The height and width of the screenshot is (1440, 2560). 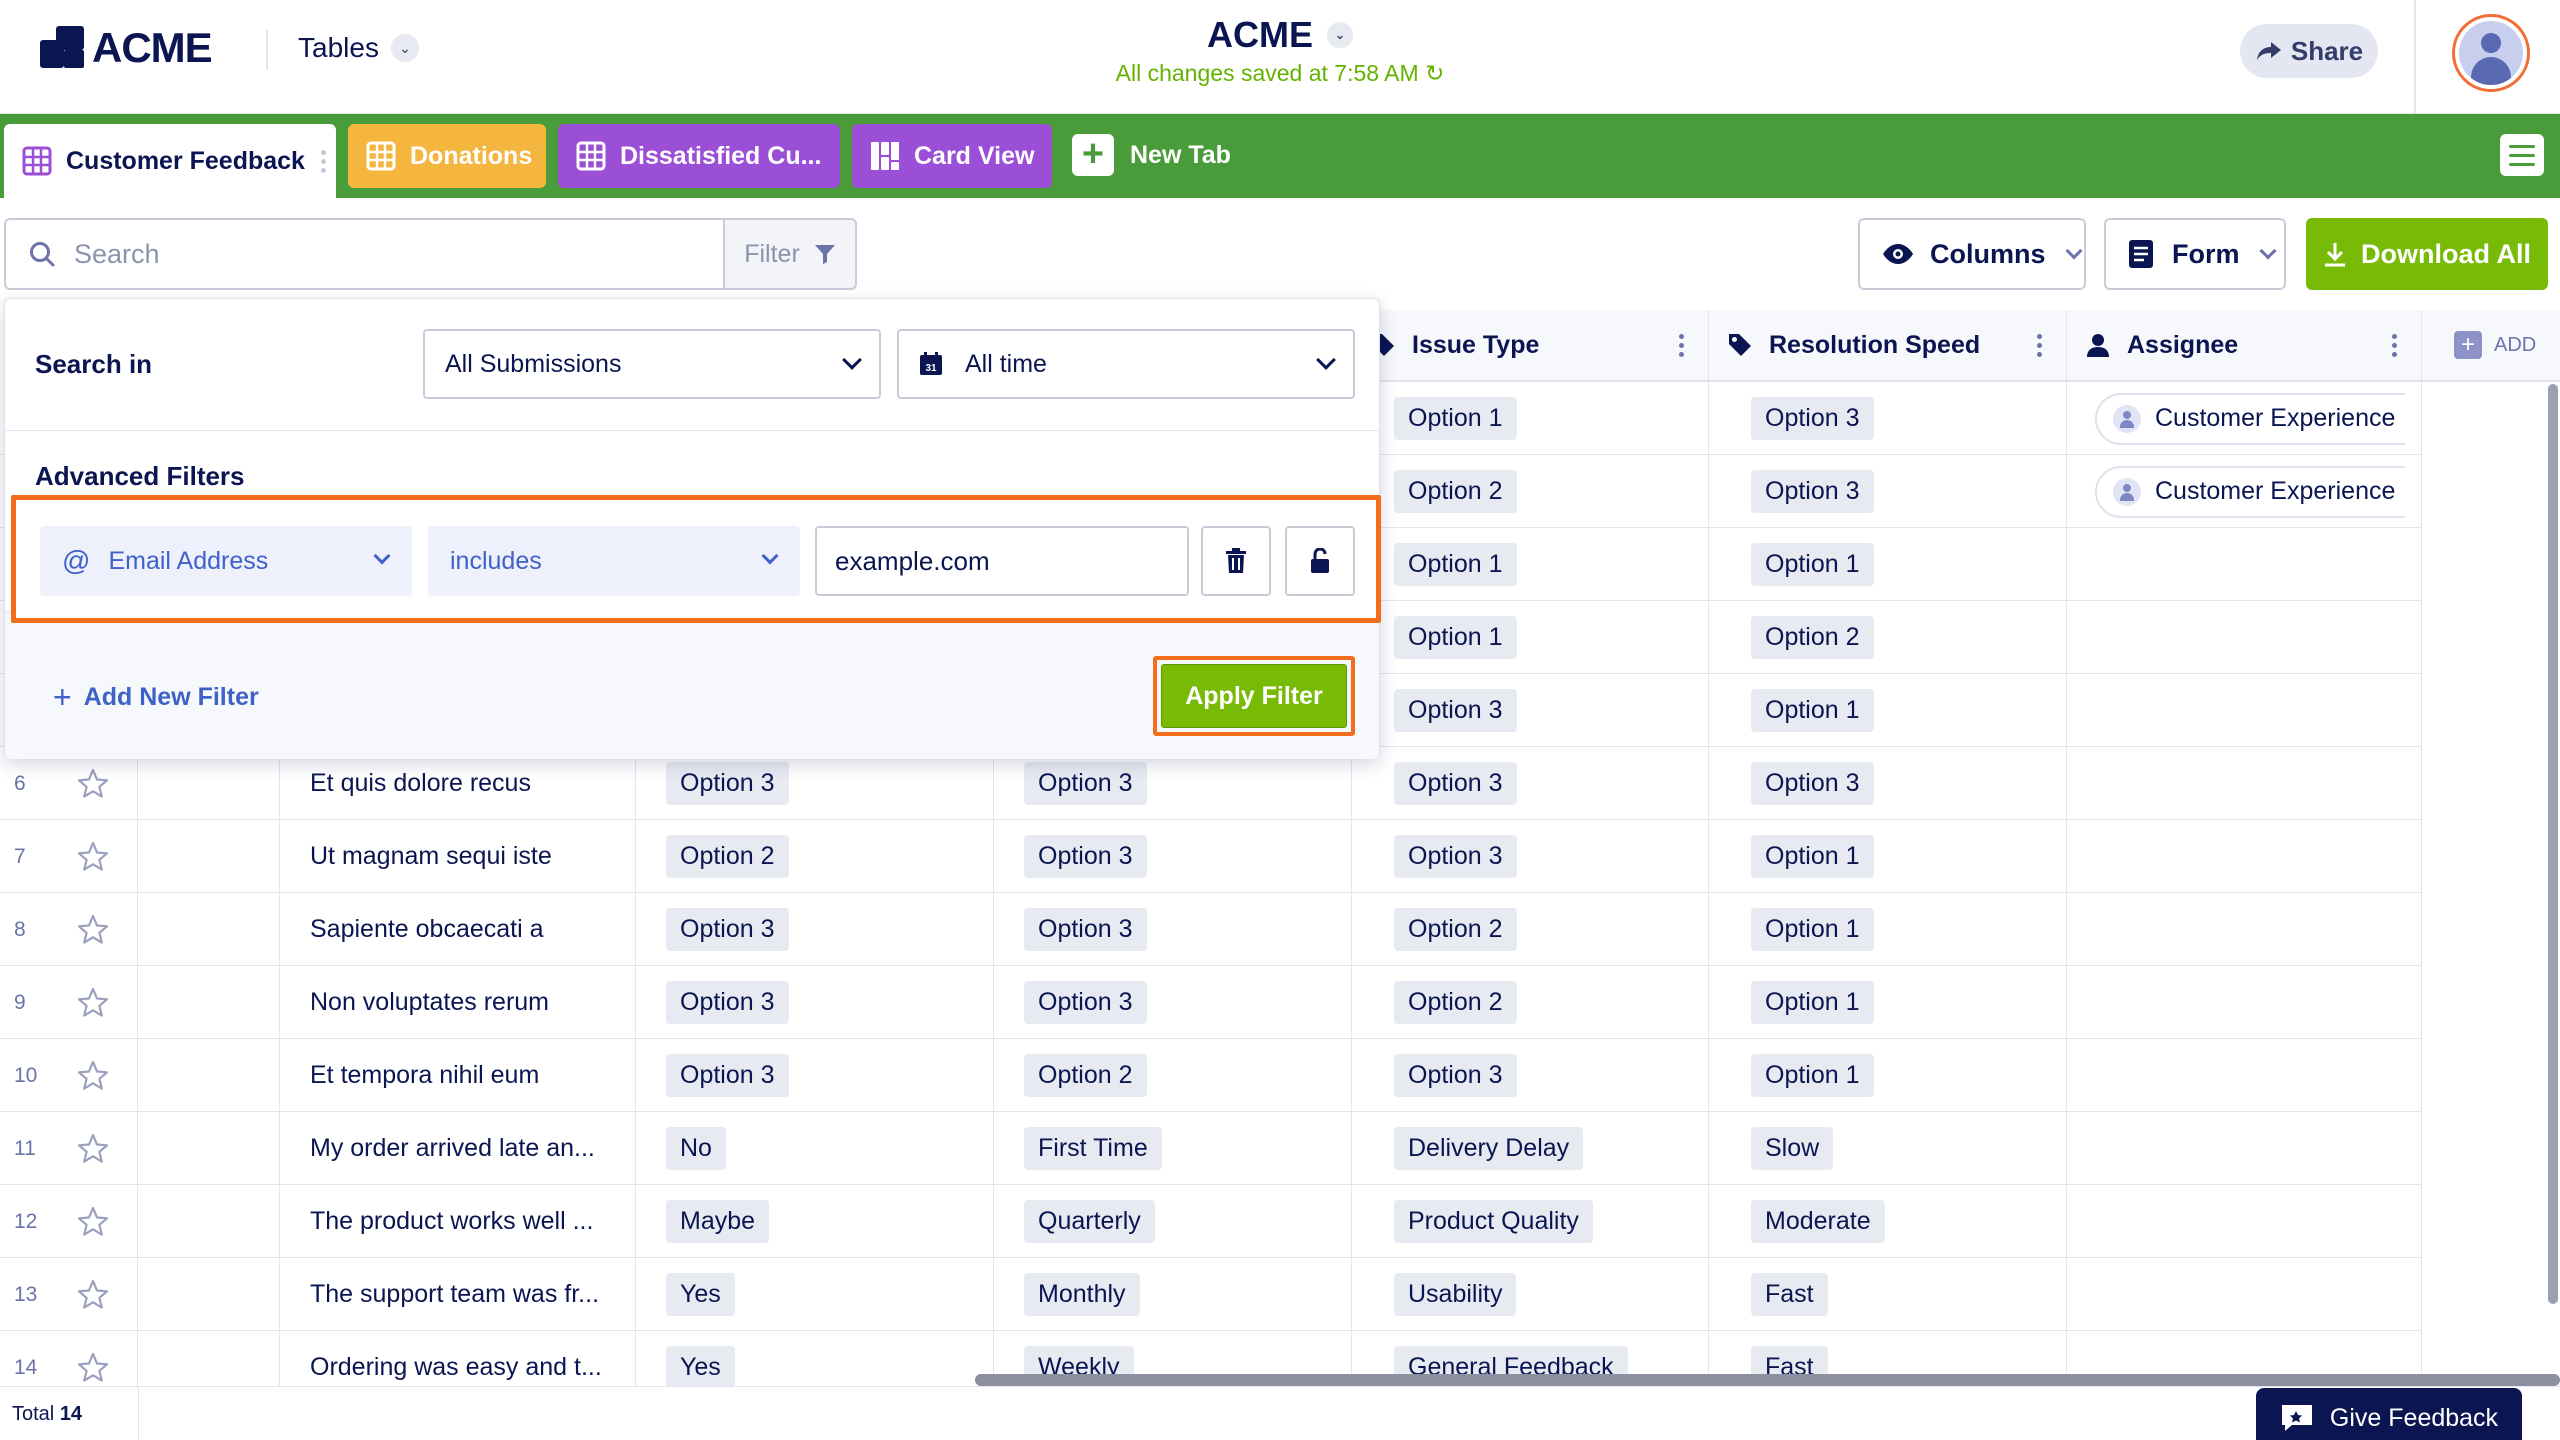 What do you see at coordinates (1972, 254) in the screenshot?
I see `columns-button: Columns` at bounding box center [1972, 254].